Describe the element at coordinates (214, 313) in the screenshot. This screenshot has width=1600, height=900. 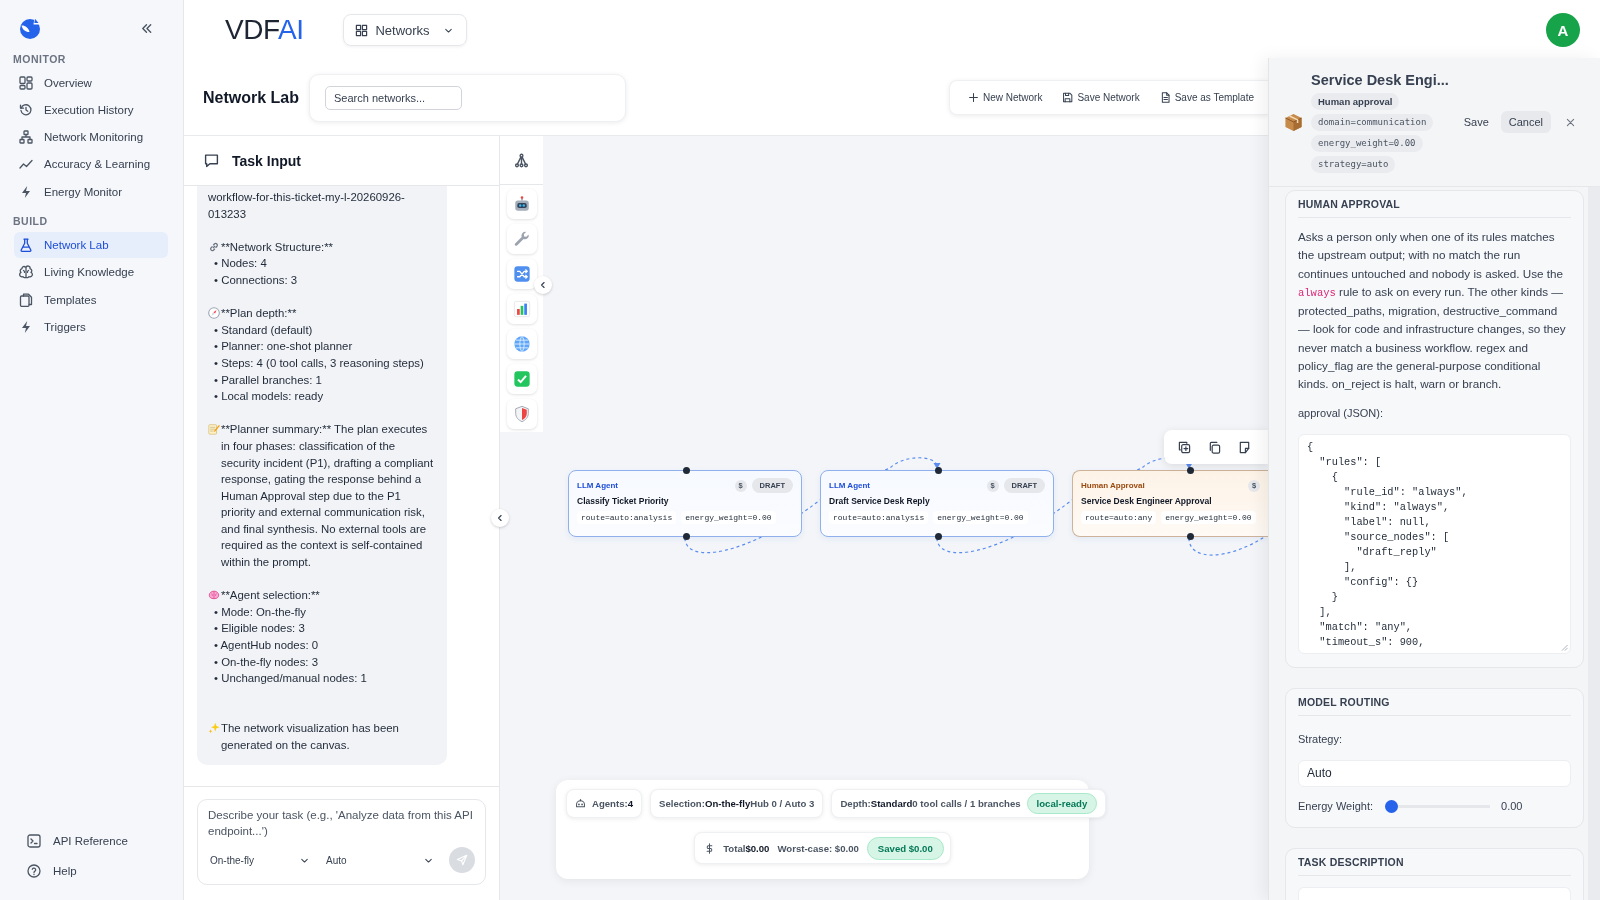
I see `compass-icon` at that location.